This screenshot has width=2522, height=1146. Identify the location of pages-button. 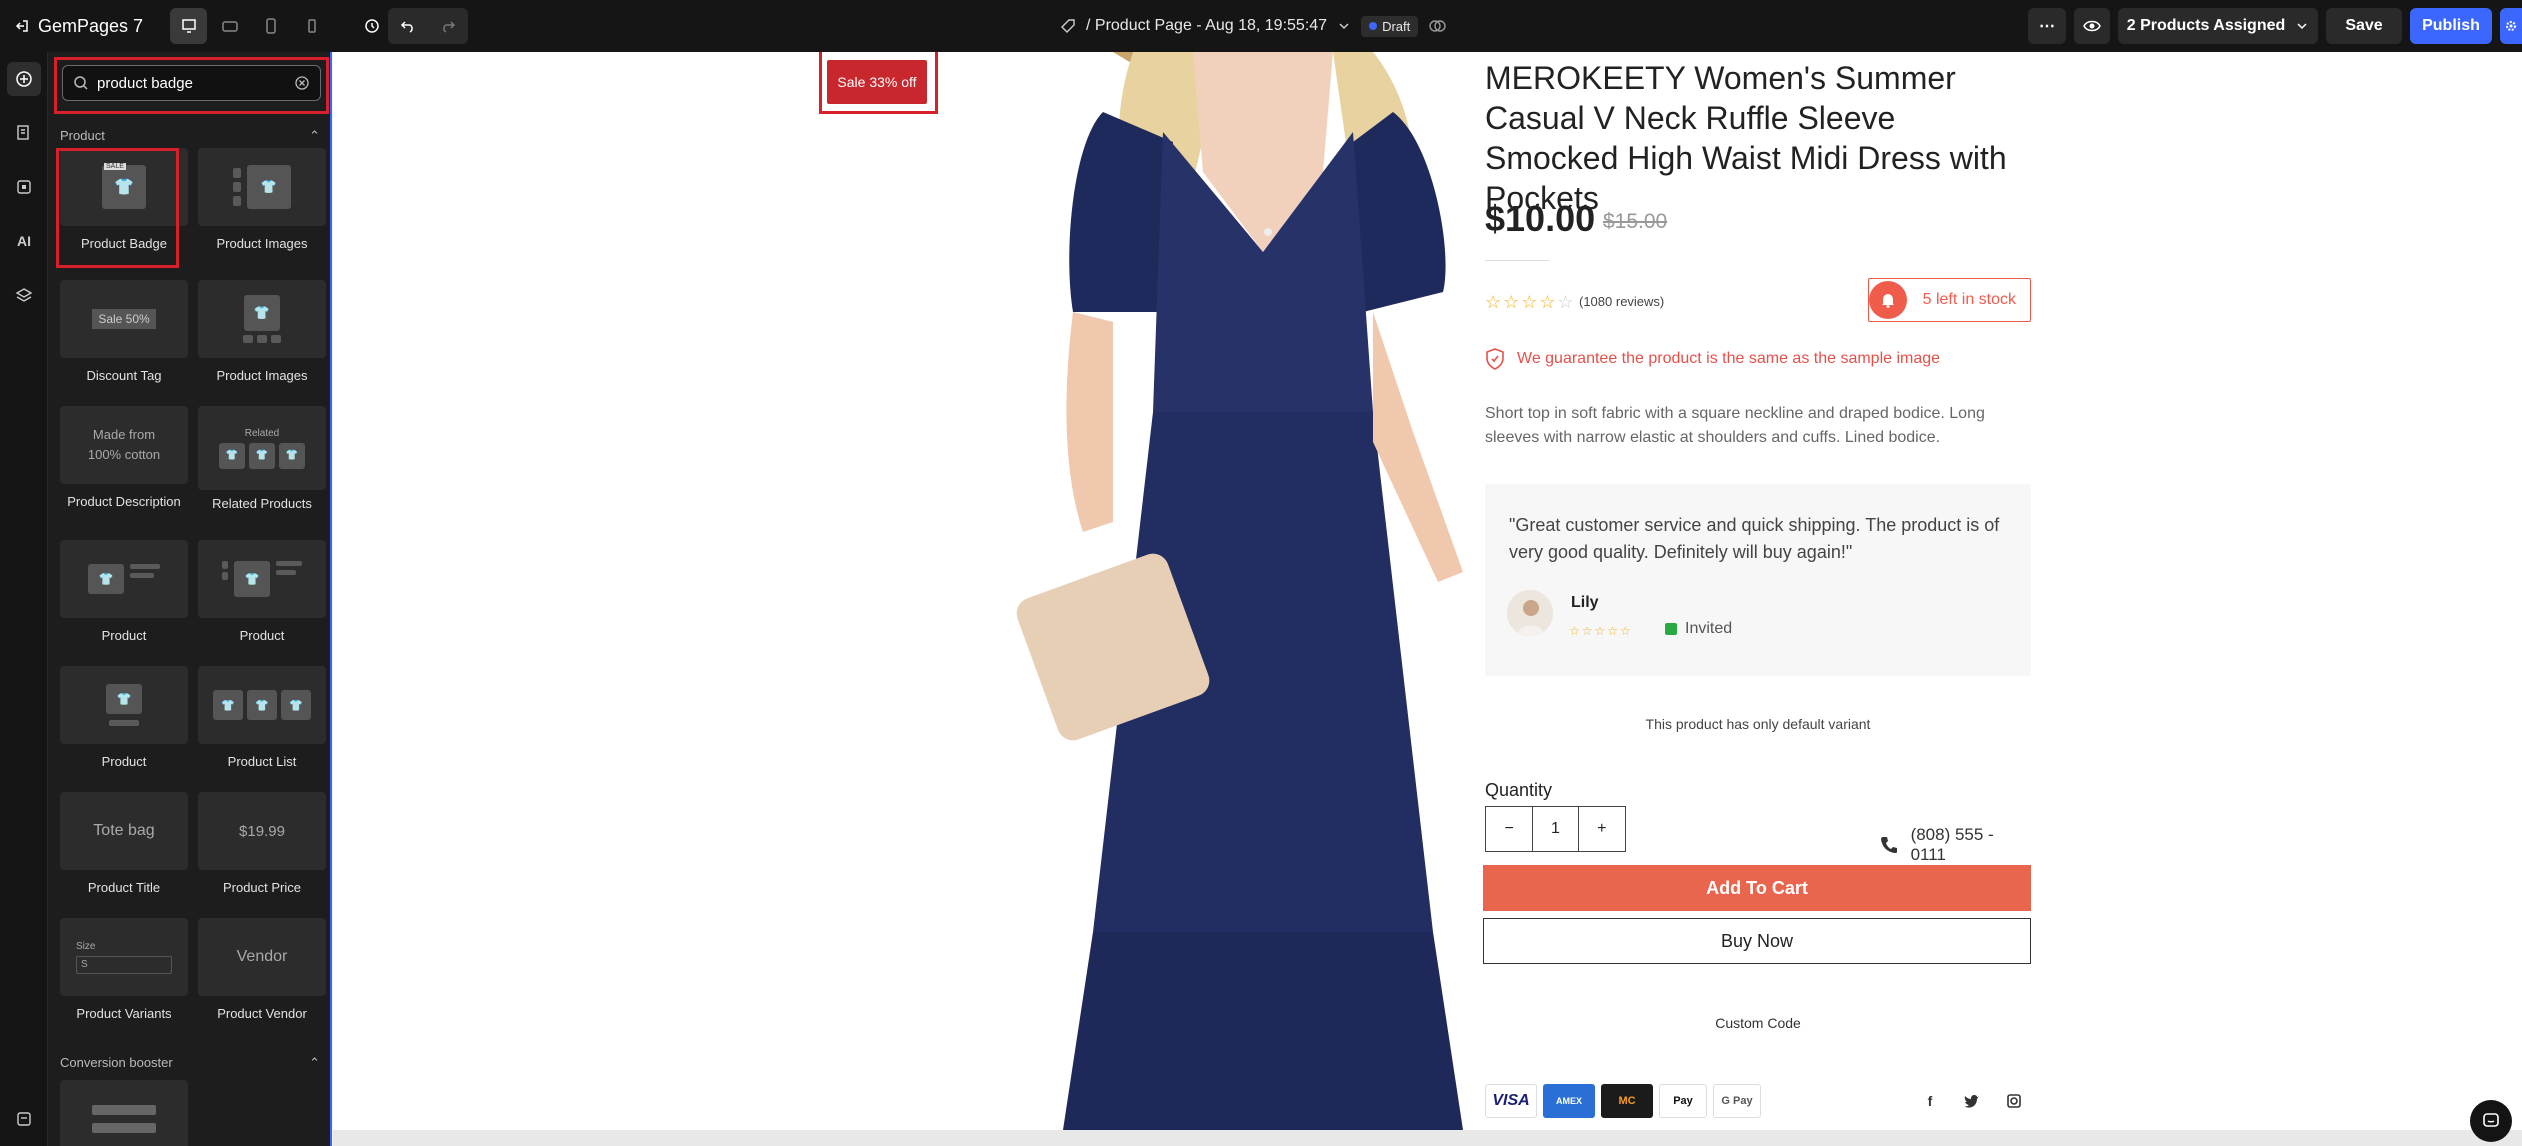
(24, 133).